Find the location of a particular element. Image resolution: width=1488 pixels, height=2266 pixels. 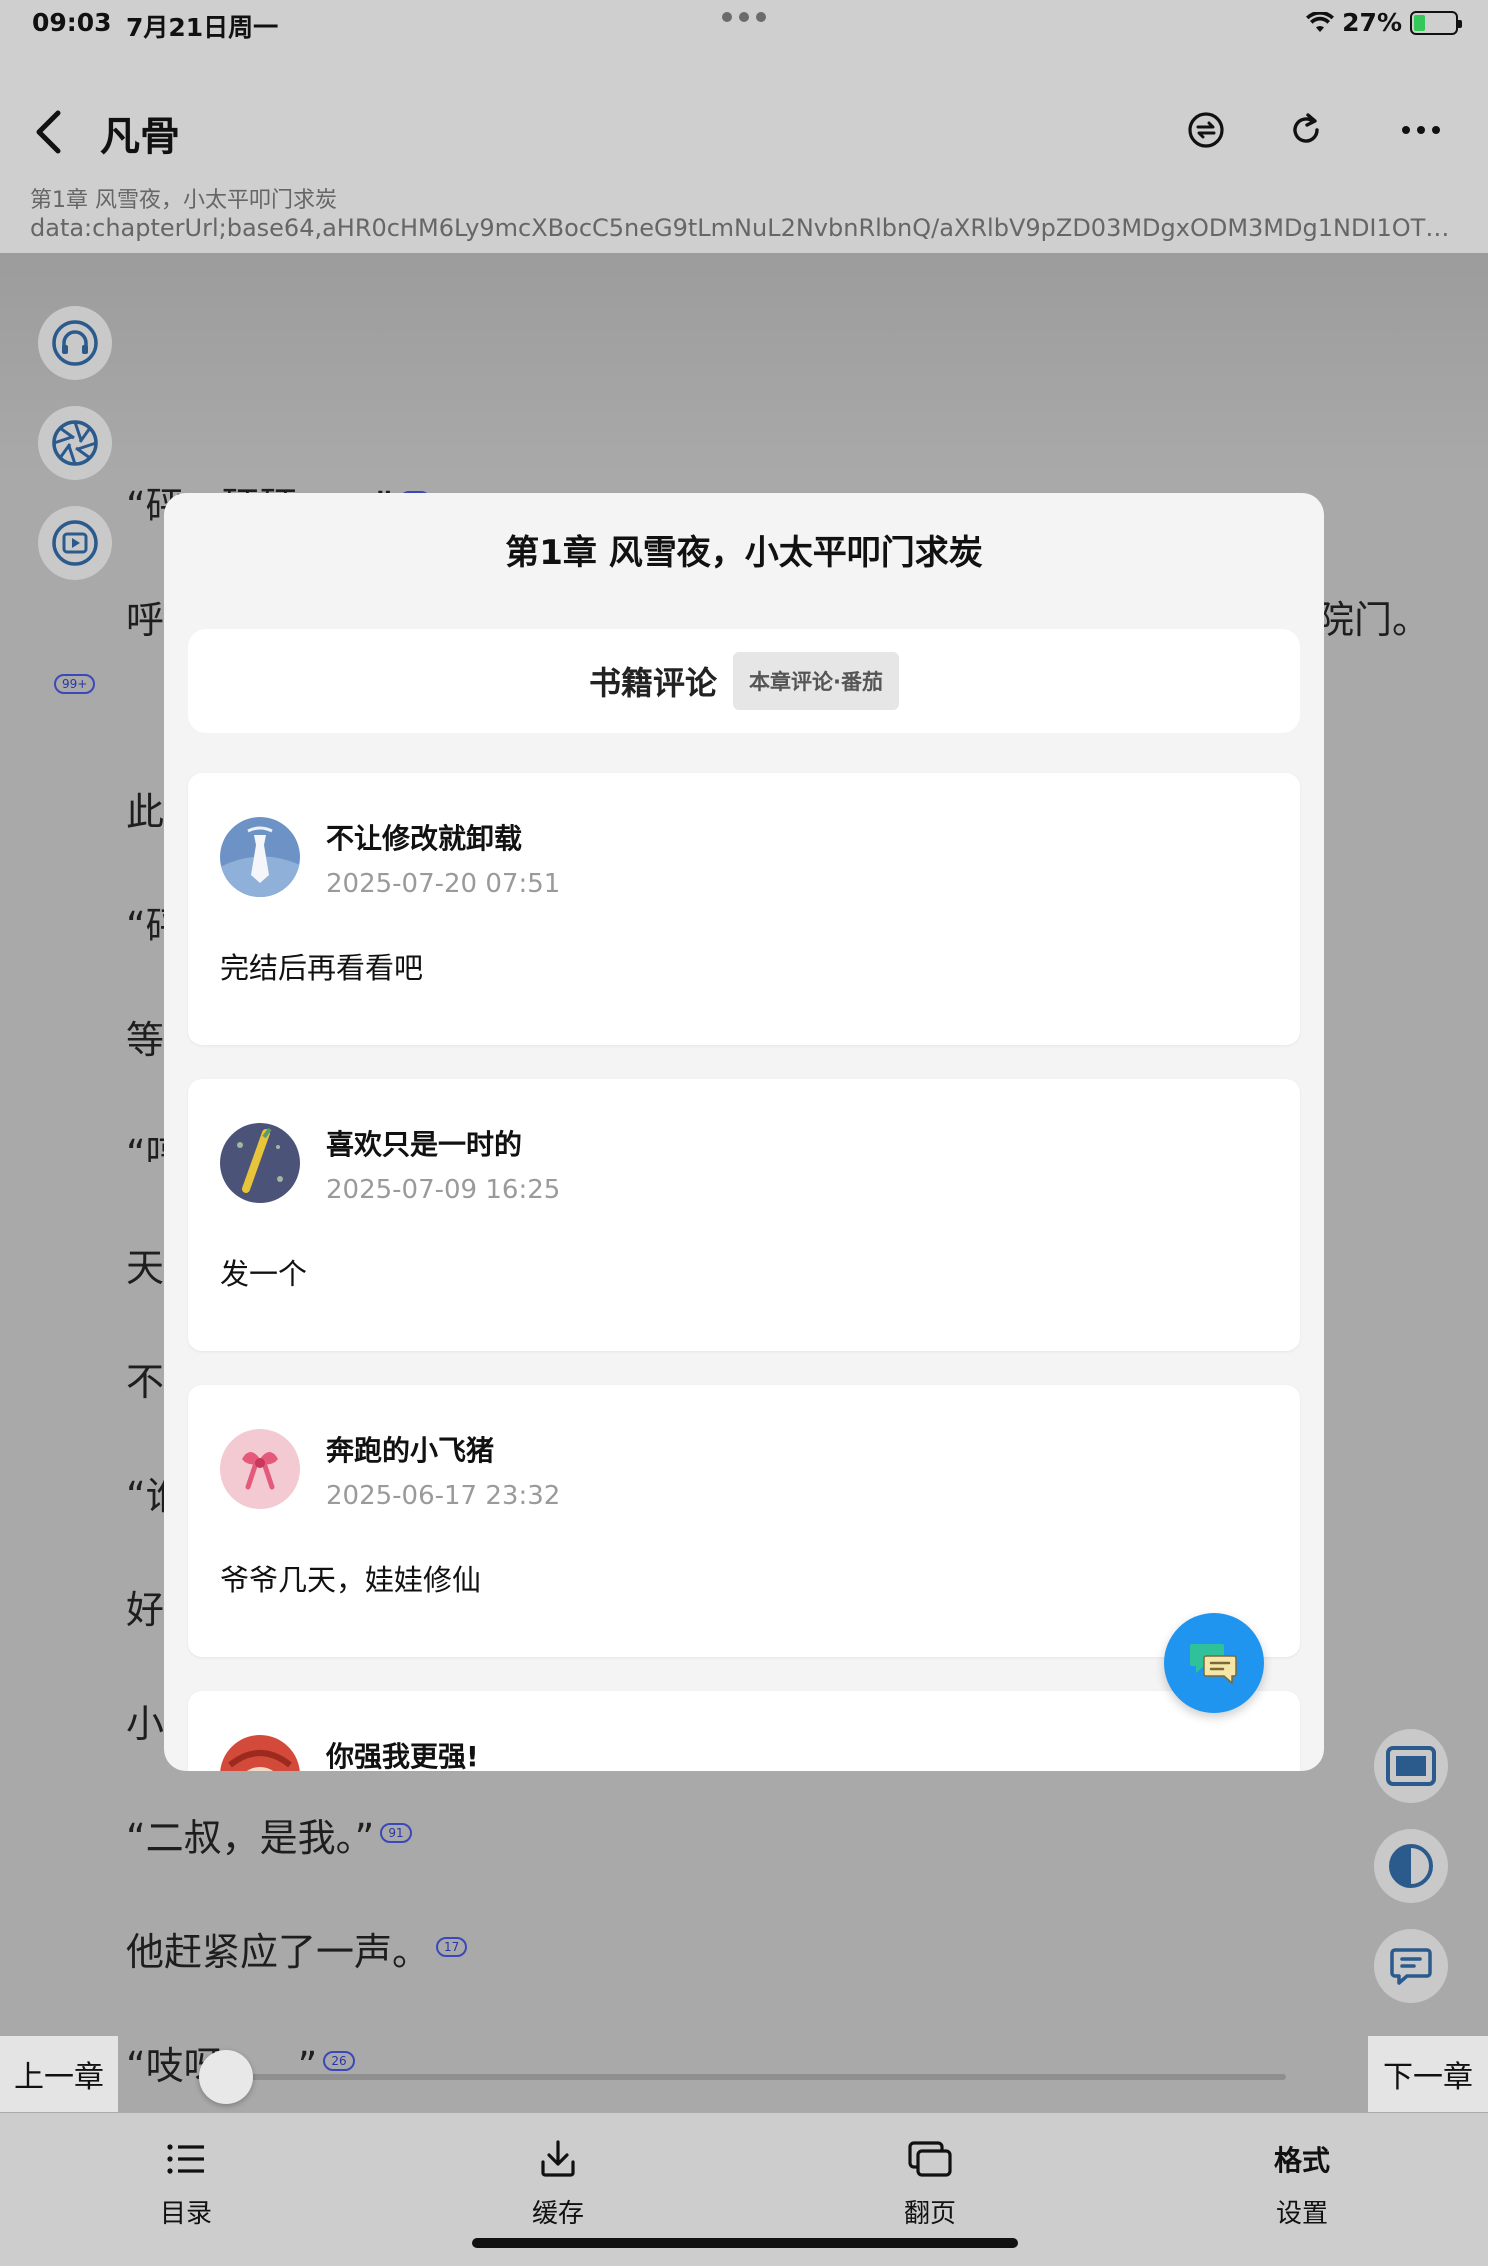

auto-scroll-button is located at coordinates (75, 443).